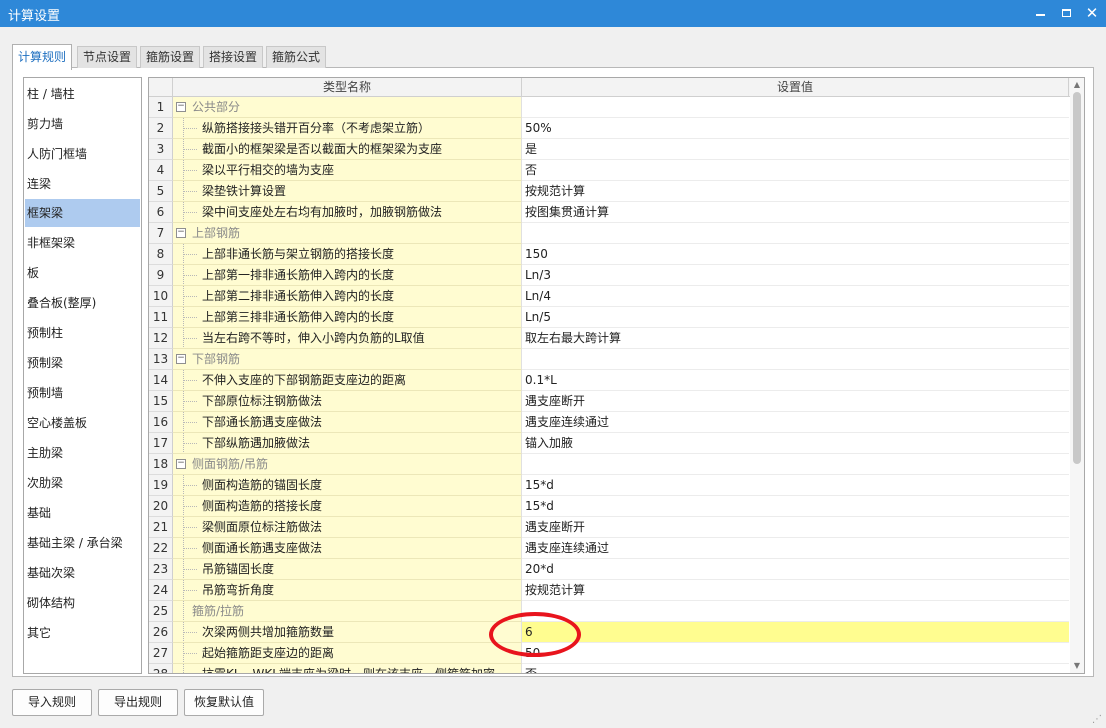  Describe the element at coordinates (161, 212) in the screenshot. I see `row-number: 6` at that location.